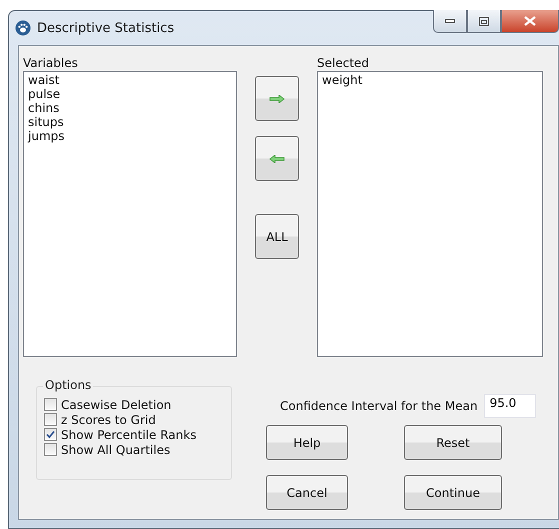 The width and height of the screenshot is (559, 529). Describe the element at coordinates (453, 492) in the screenshot. I see `dialog-button: Continue` at that location.